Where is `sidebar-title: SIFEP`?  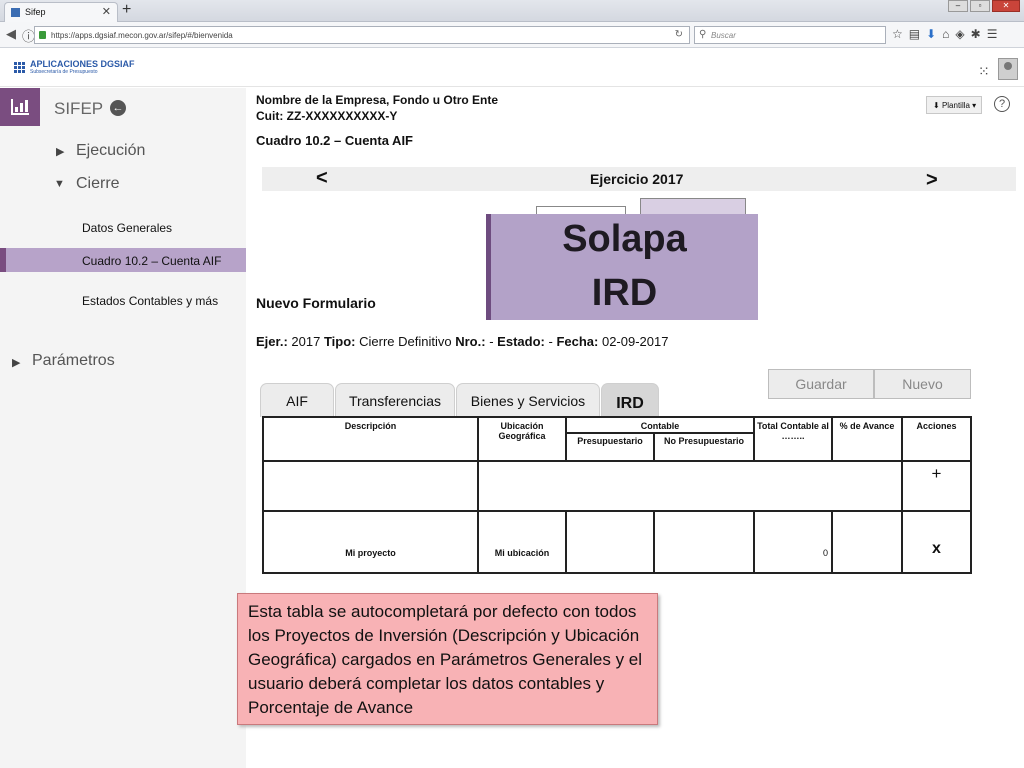
sidebar-title: SIFEP is located at coordinates (79, 108).